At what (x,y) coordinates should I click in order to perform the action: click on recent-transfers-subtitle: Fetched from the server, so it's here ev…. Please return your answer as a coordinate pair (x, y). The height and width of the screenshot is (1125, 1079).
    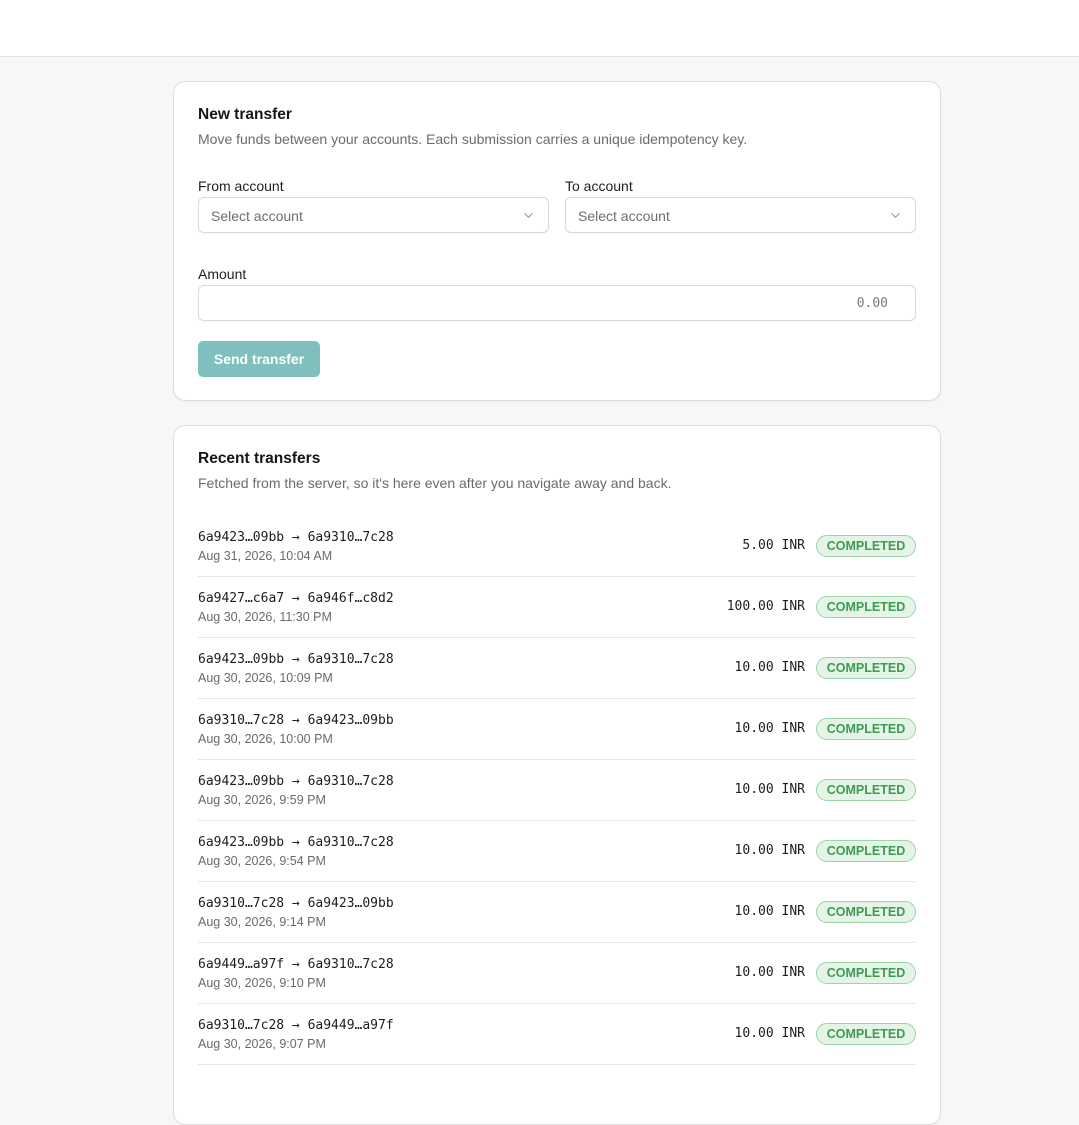
    Looking at the image, I should click on (435, 483).